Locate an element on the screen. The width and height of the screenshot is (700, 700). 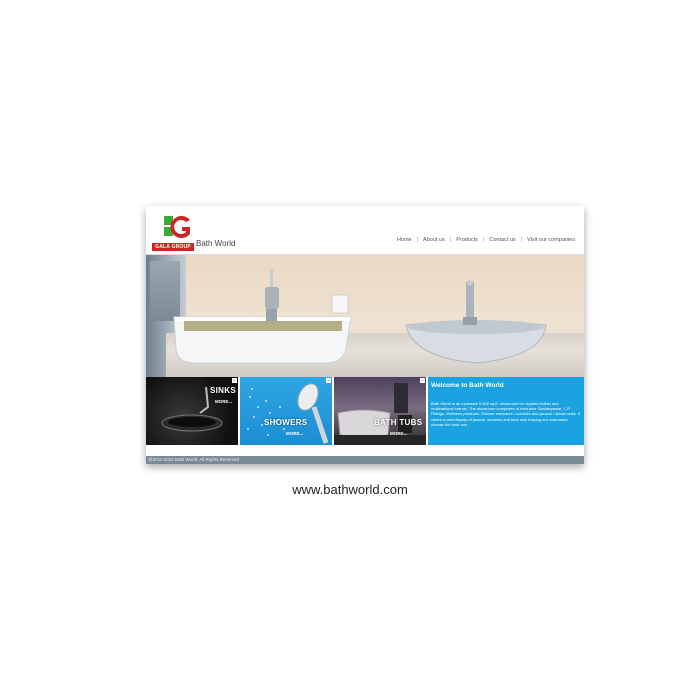
nav-contact-us: Contact us is located at coordinates (502, 240).